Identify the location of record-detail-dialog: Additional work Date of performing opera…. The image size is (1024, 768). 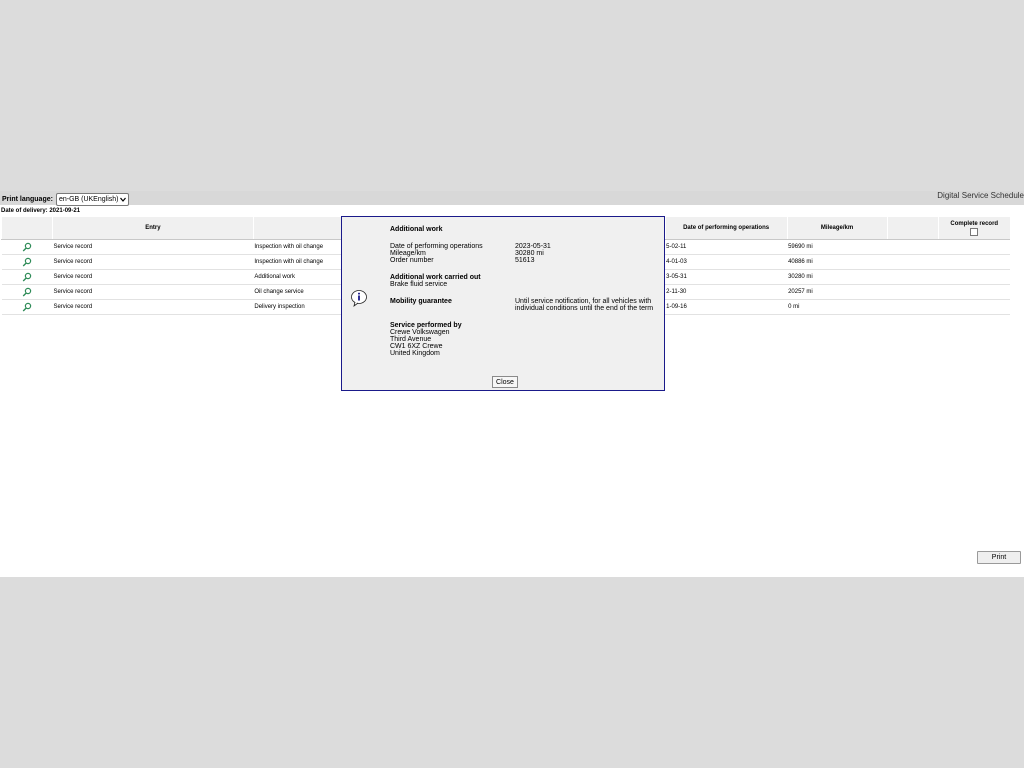
(503, 303).